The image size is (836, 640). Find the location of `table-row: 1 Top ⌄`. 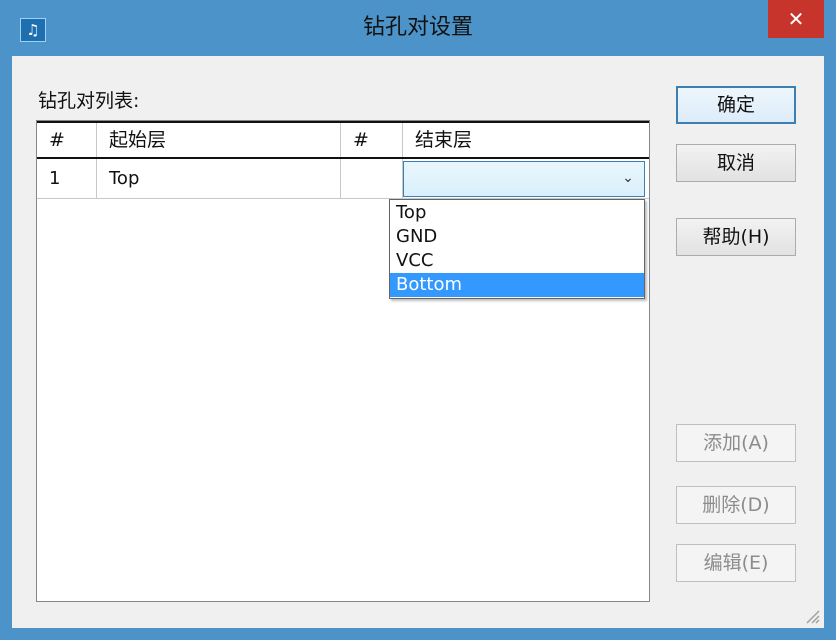

table-row: 1 Top ⌄ is located at coordinates (343, 179).